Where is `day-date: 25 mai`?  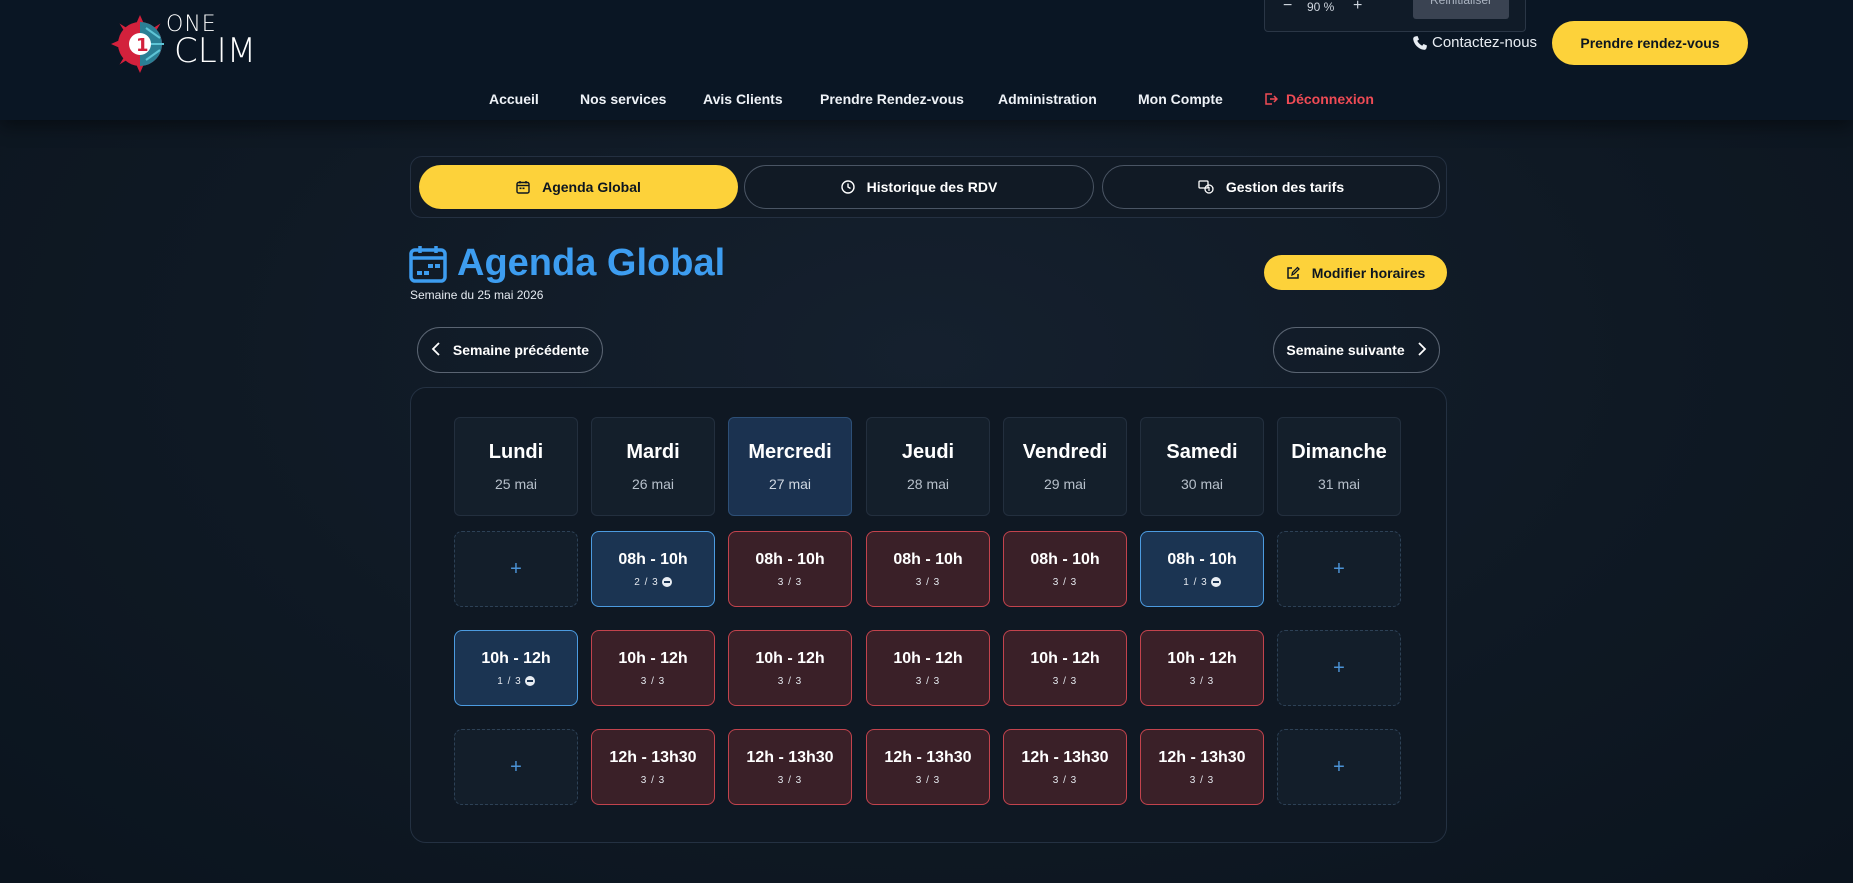 day-date: 25 mai is located at coordinates (516, 484).